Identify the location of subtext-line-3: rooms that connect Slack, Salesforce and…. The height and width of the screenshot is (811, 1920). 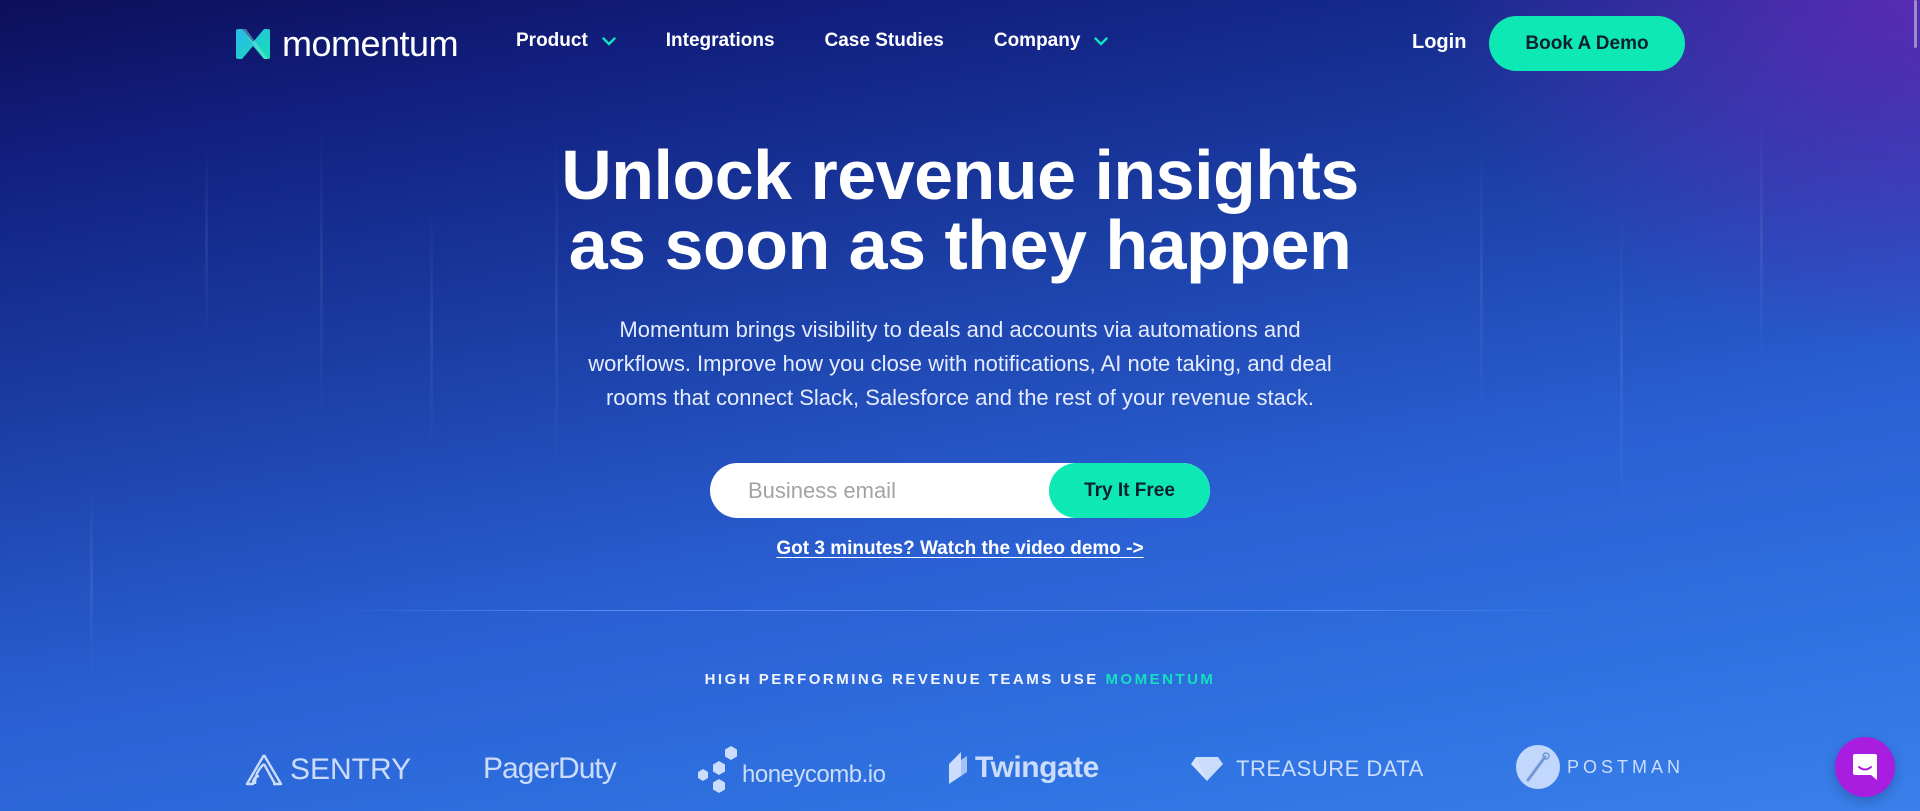
(960, 397).